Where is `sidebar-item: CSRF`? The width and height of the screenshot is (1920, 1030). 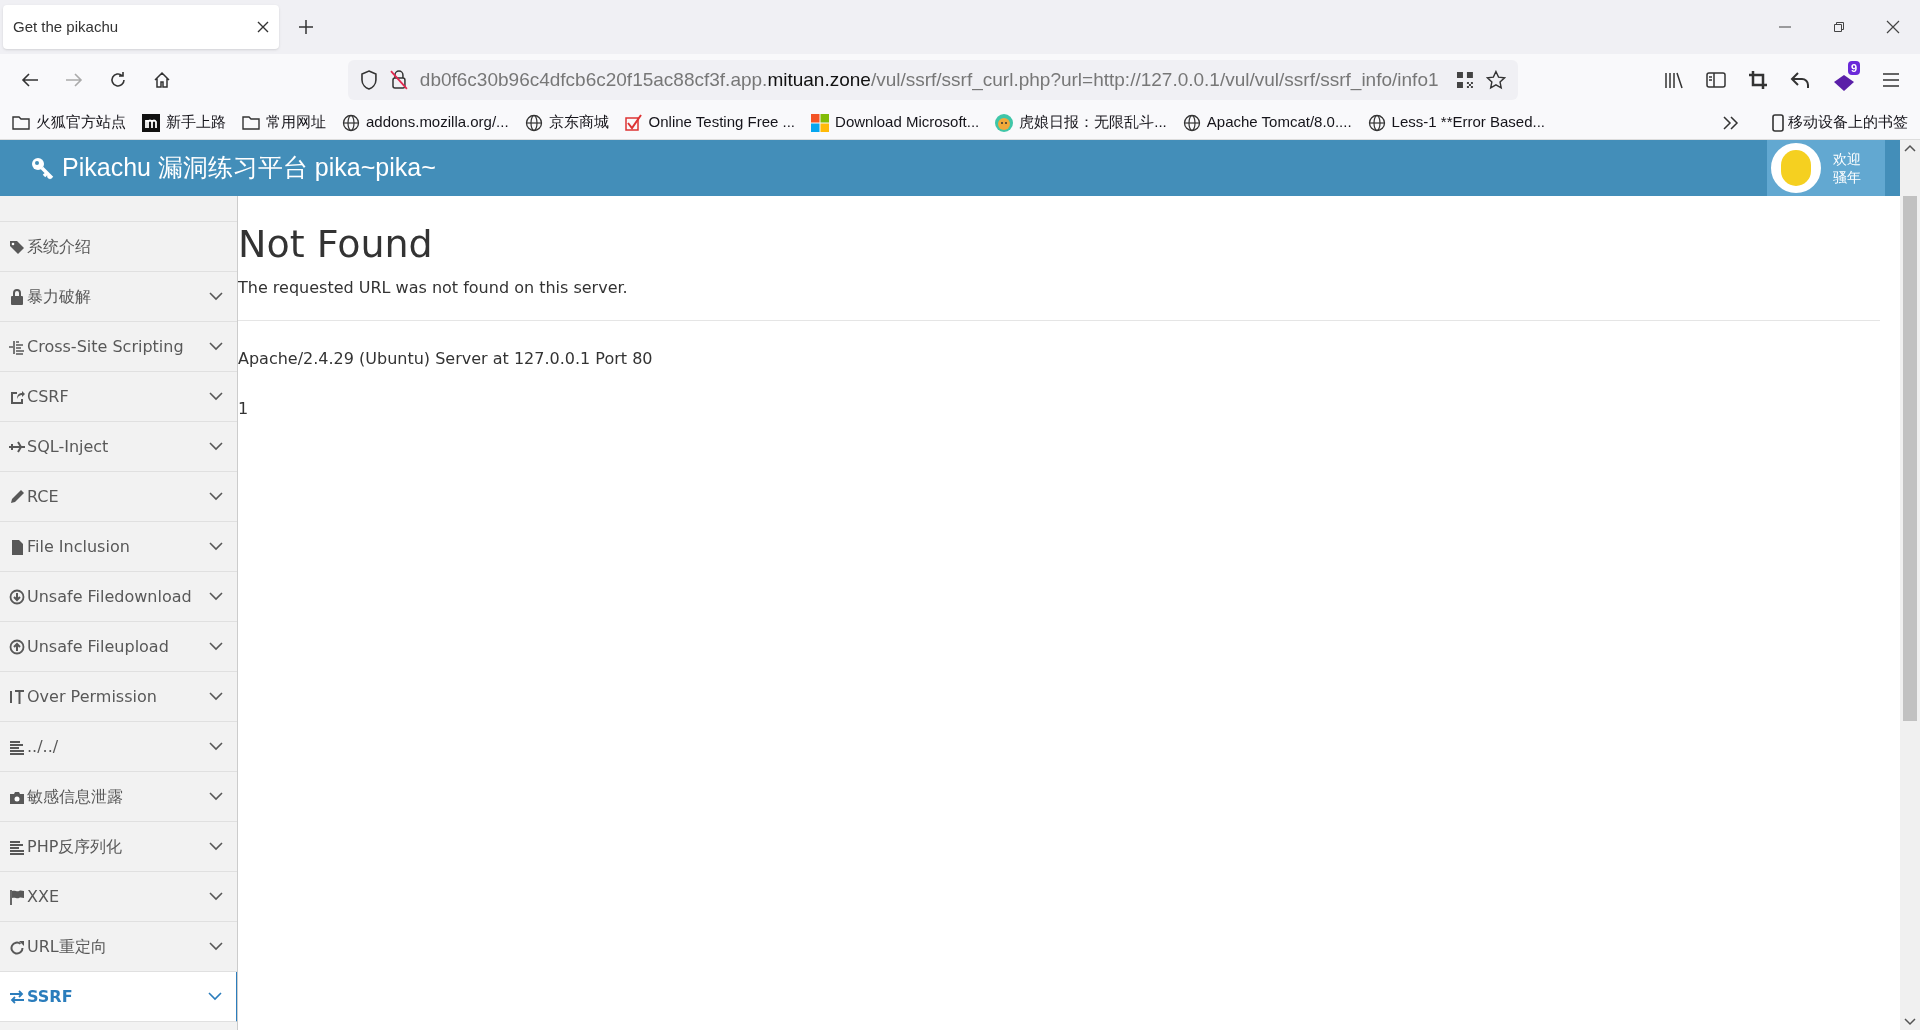 sidebar-item: CSRF is located at coordinates (118, 397).